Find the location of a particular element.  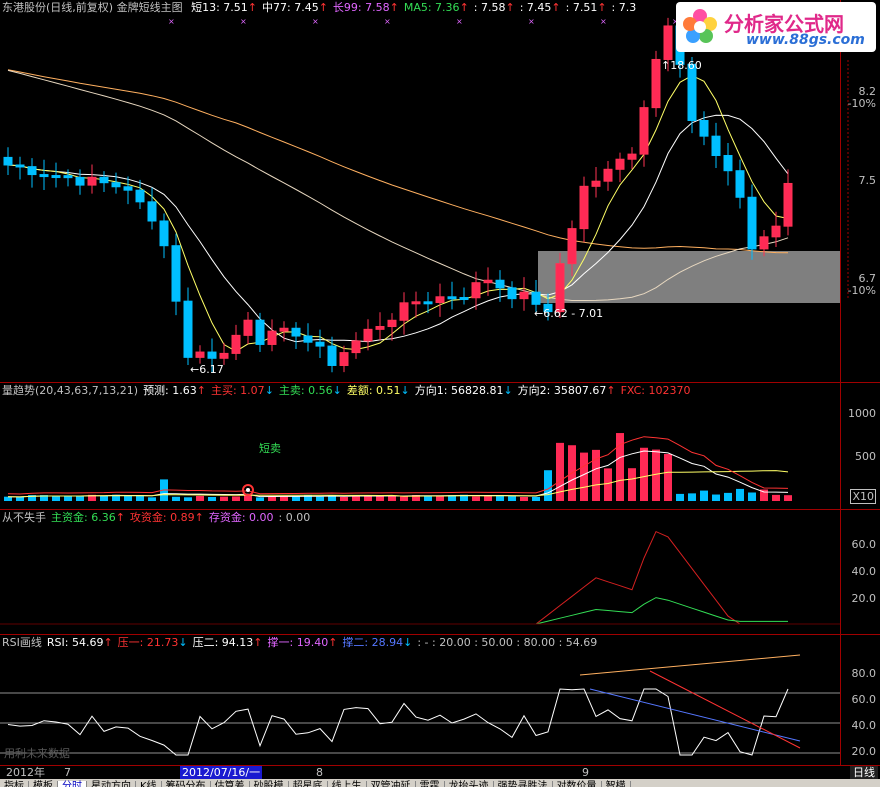

tab-item: 雷霆 is located at coordinates (430, 784).